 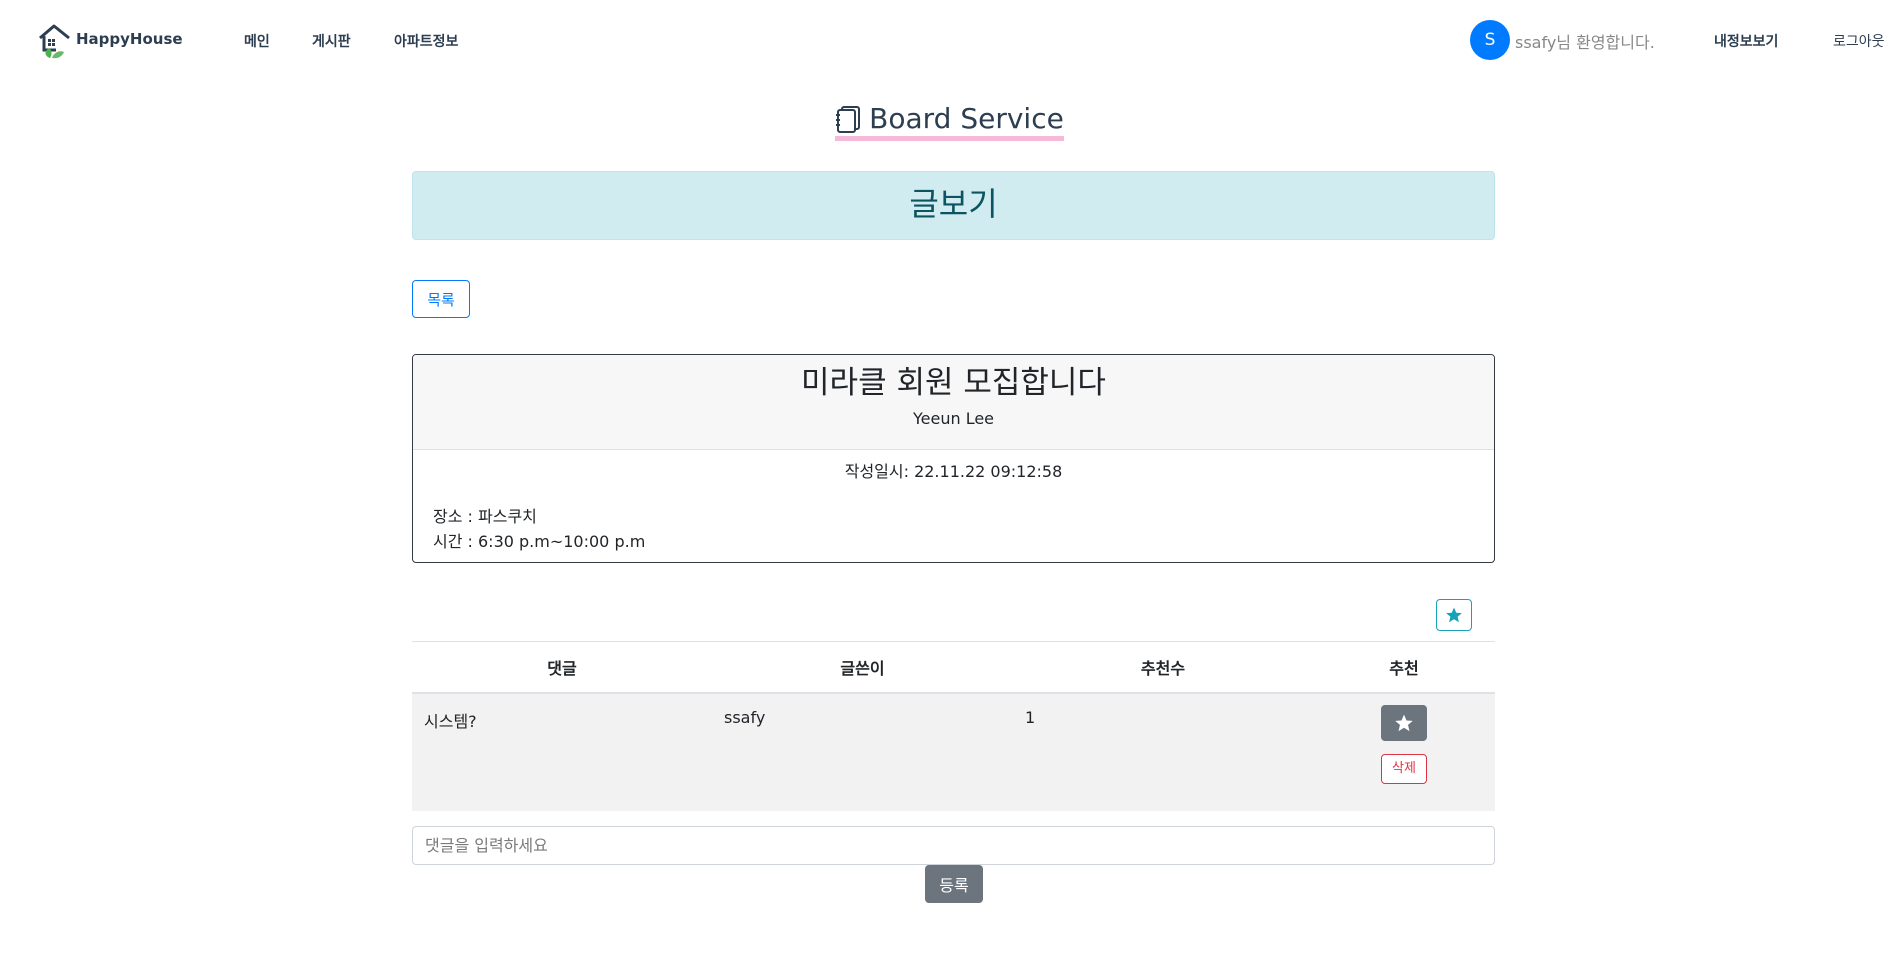 I want to click on comment-likes: 1, so click(x=1163, y=751).